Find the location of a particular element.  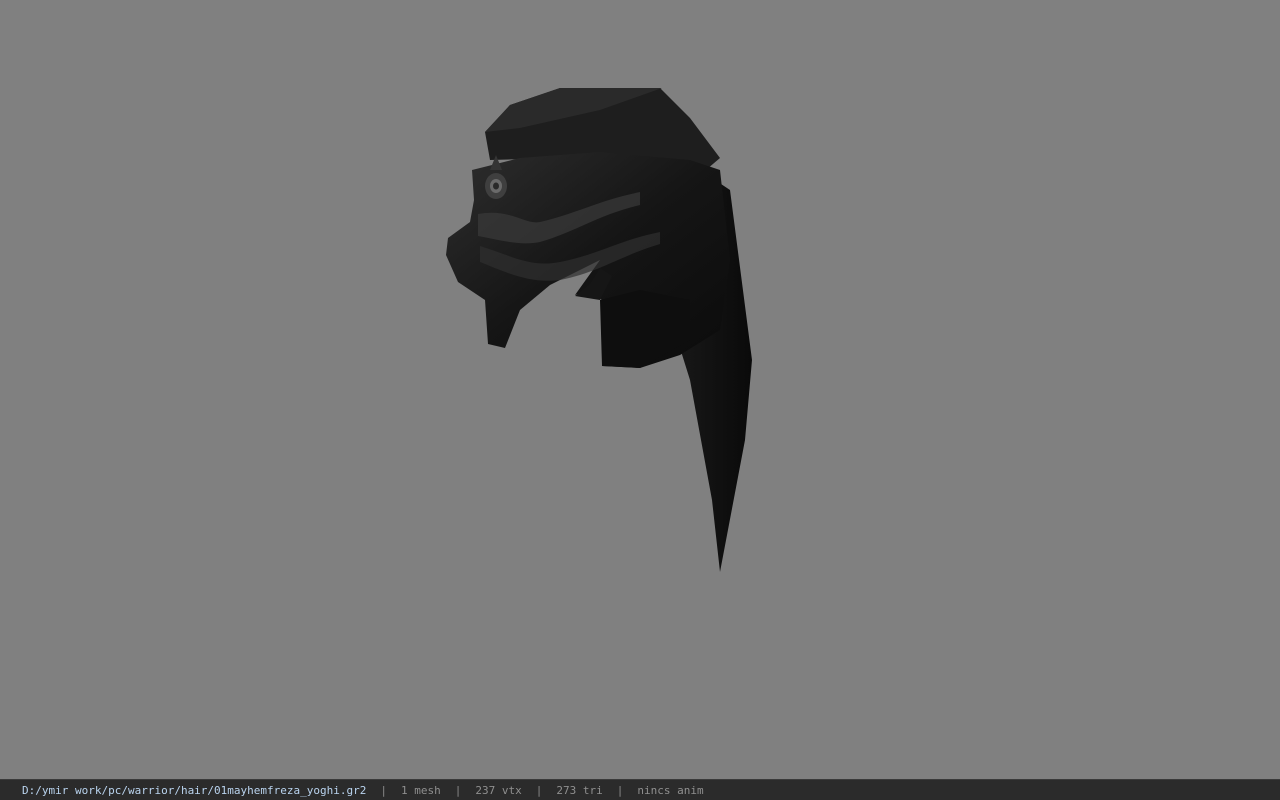

mesh-count: 1 mesh is located at coordinates (421, 790).